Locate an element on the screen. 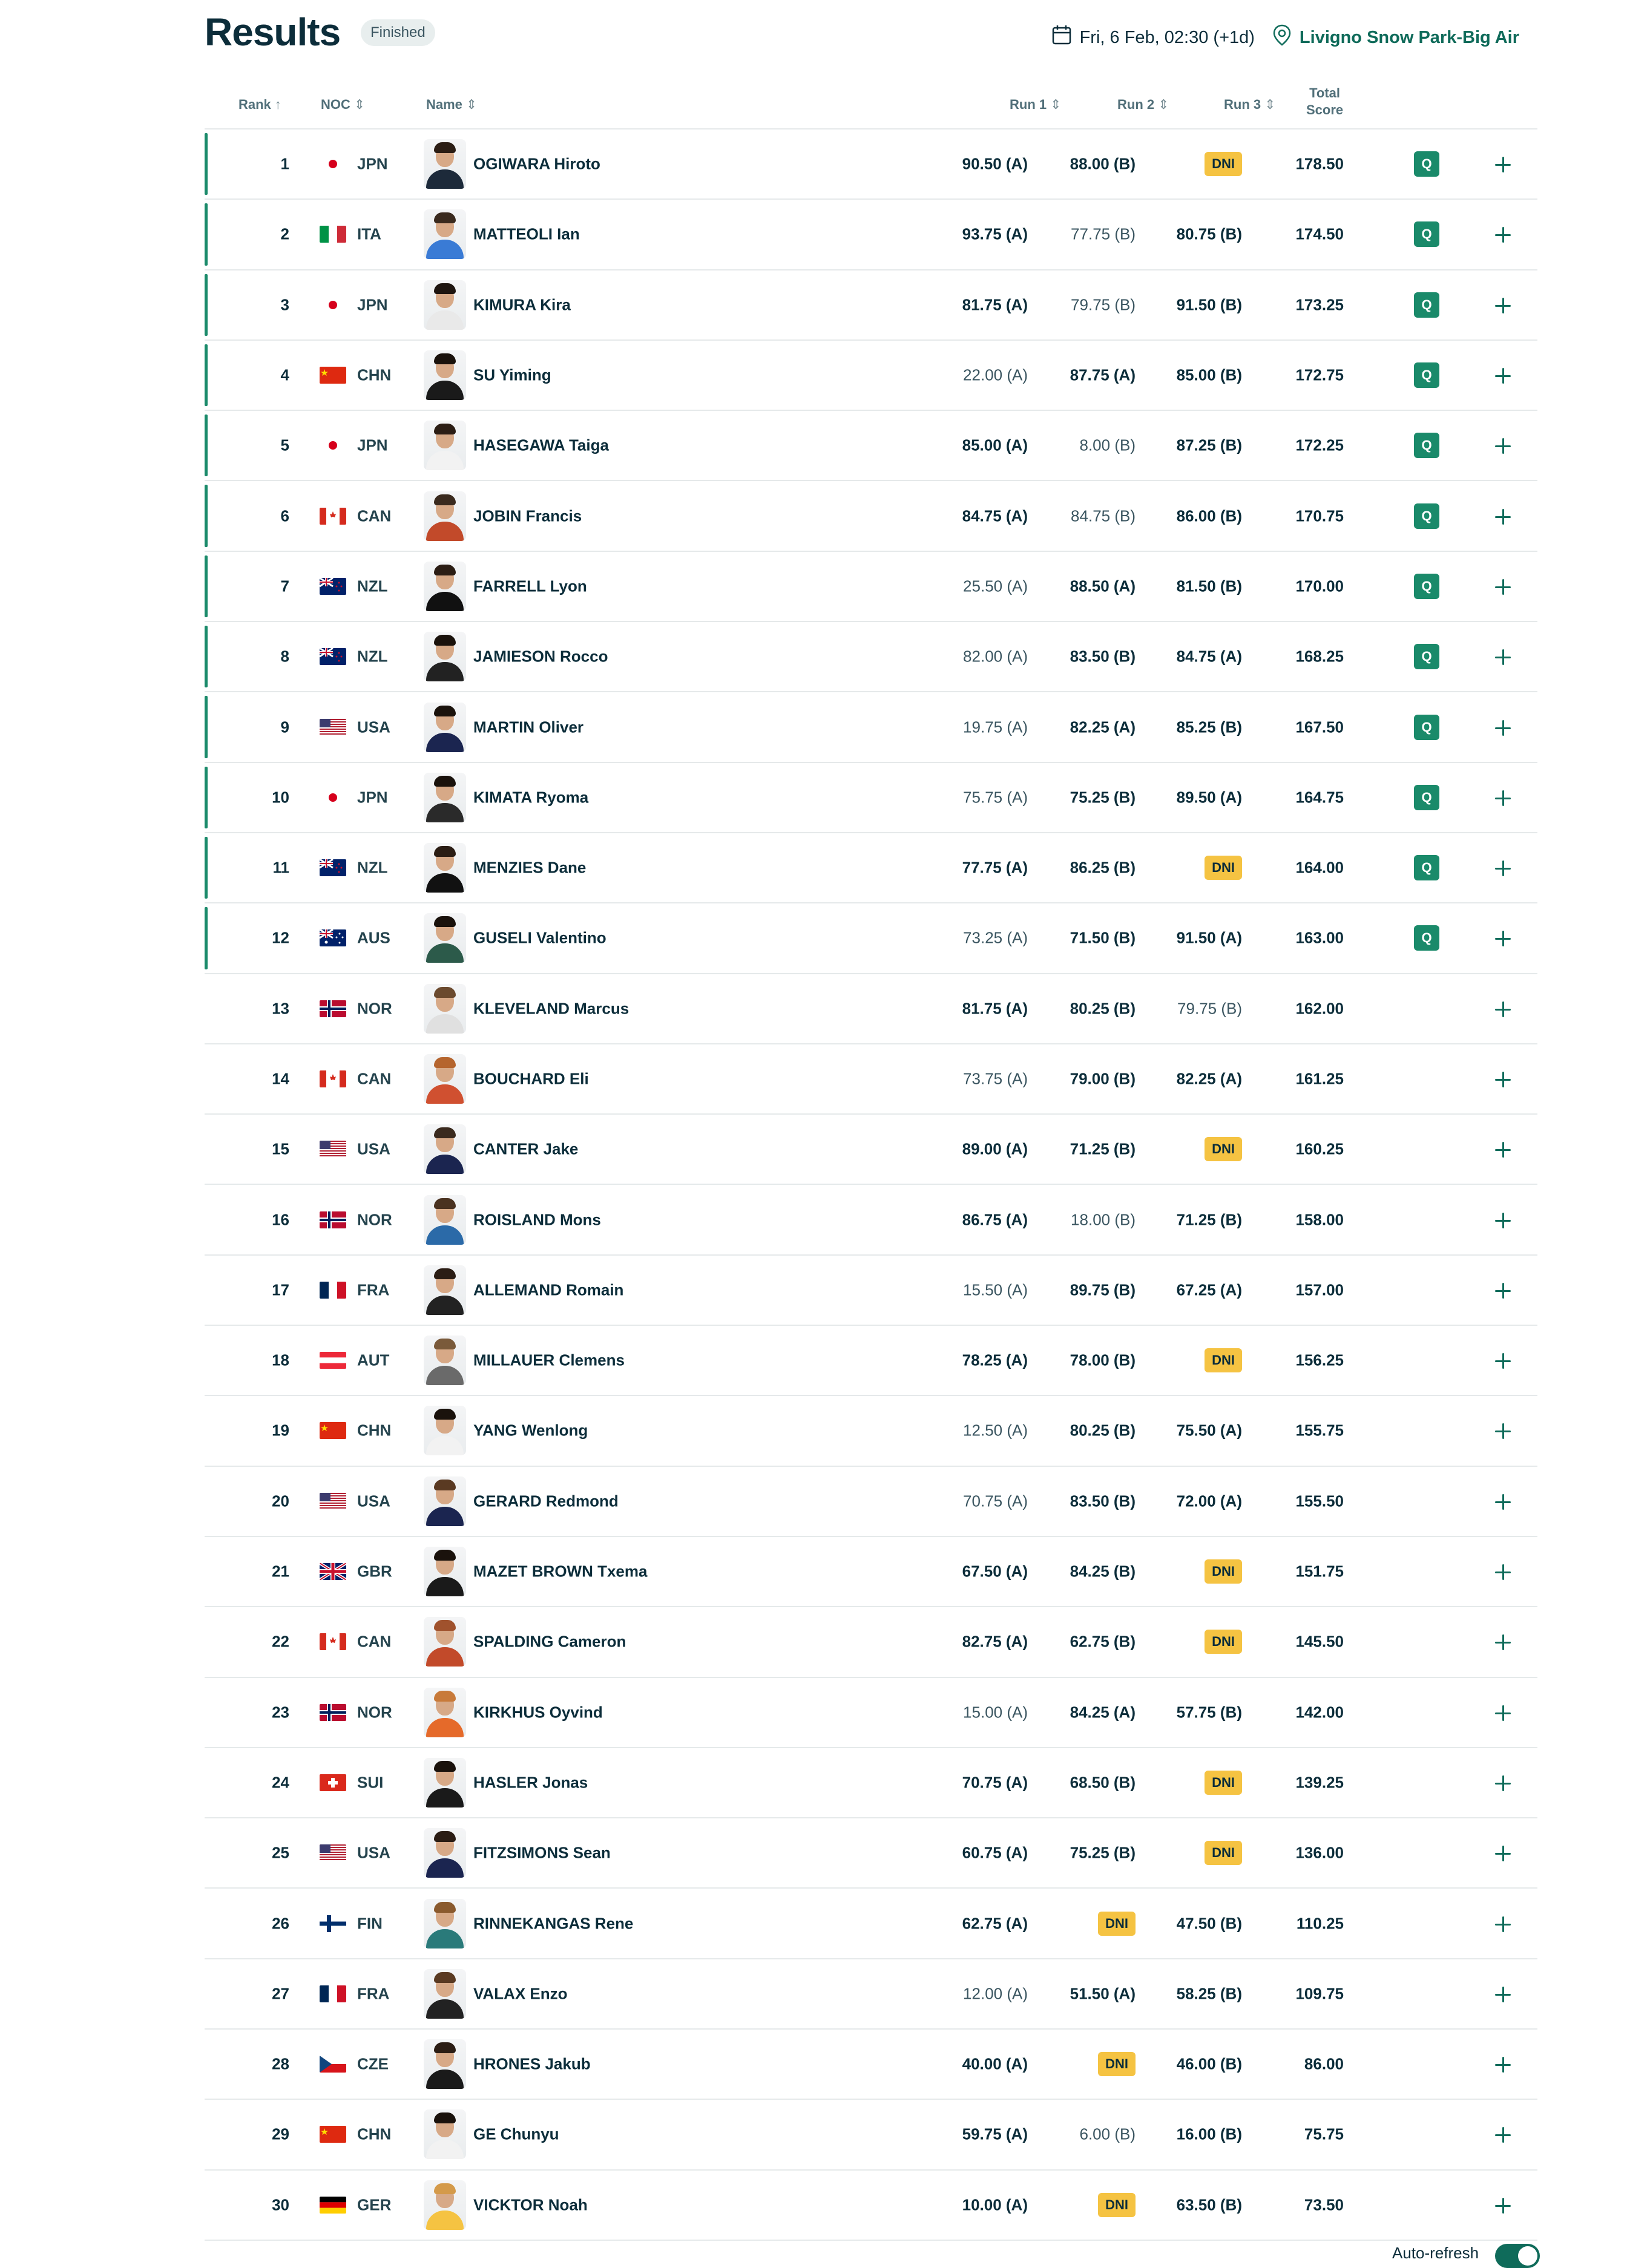 The height and width of the screenshot is (2268, 1627). athlete-name: MENZIES Dane is located at coordinates (529, 868).